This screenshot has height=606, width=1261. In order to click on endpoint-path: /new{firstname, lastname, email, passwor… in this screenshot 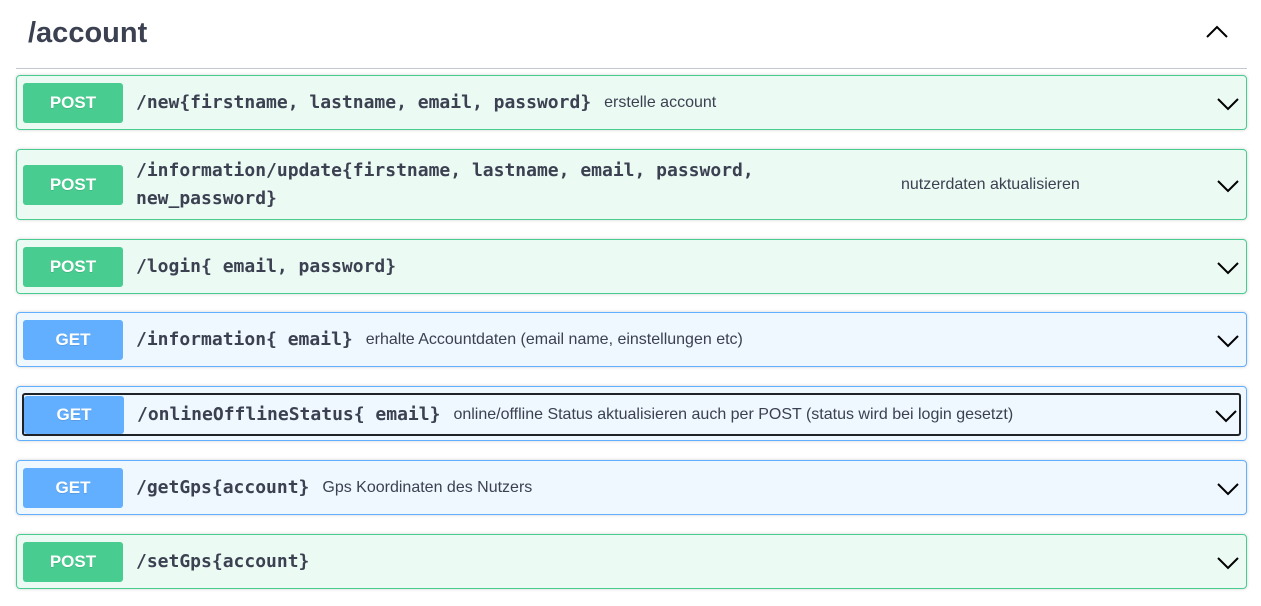, I will do `click(364, 102)`.